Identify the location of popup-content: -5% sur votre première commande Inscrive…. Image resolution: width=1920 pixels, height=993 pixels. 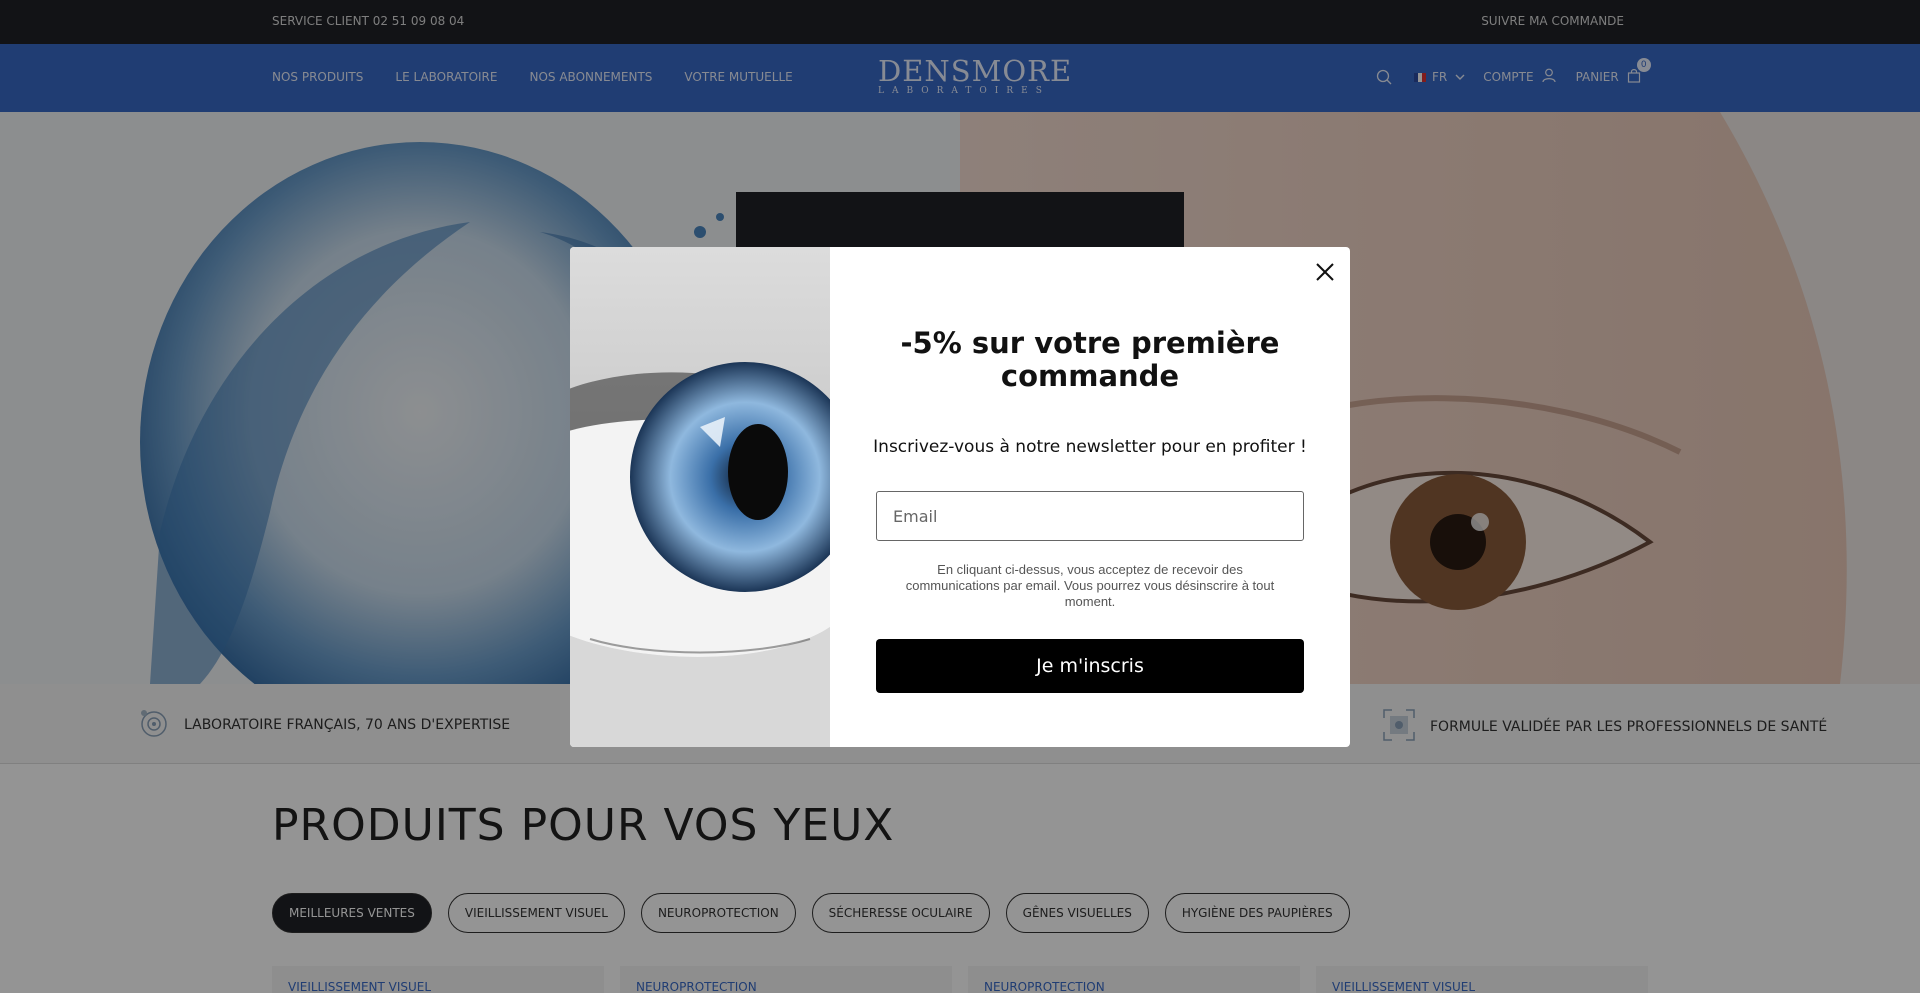
(1090, 497).